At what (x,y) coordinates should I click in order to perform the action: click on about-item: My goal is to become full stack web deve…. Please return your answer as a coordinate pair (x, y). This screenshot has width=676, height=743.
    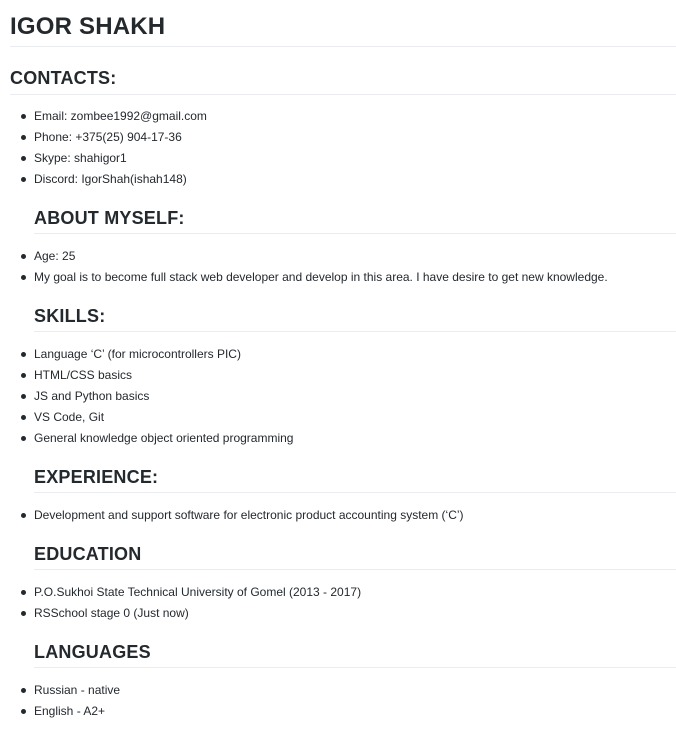
    Looking at the image, I should click on (343, 277).